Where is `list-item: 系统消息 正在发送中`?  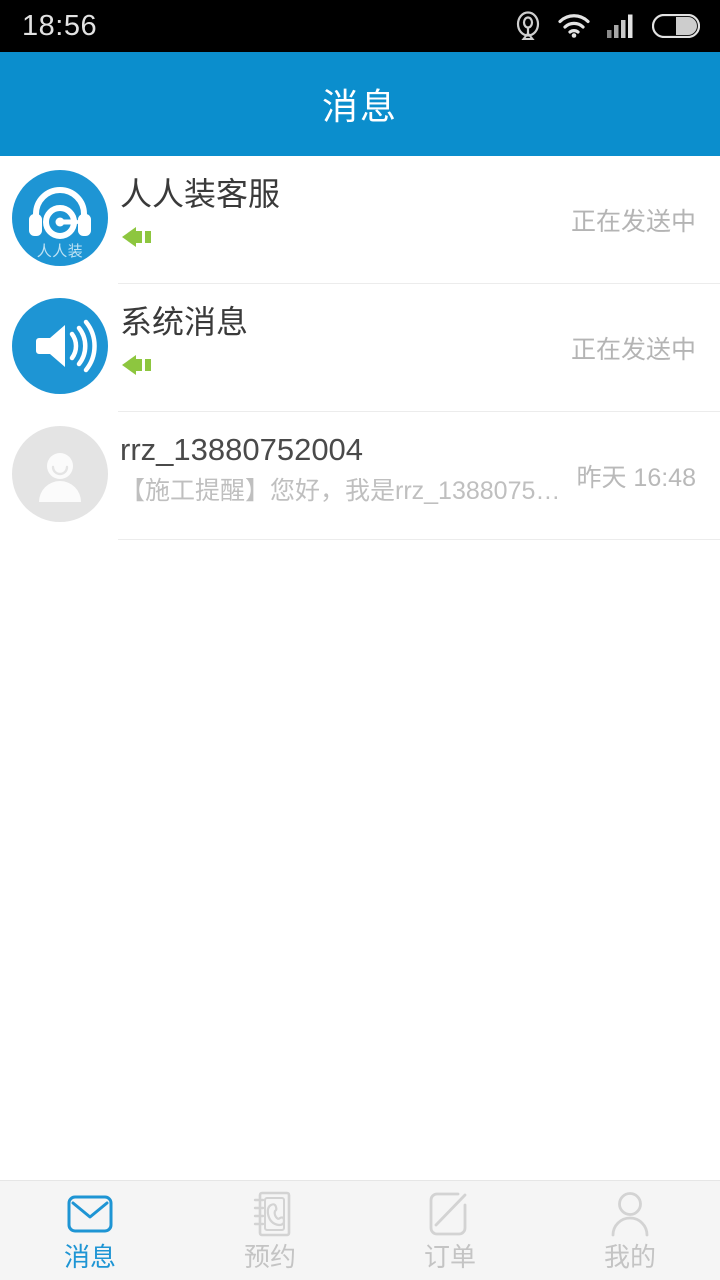 list-item: 系统消息 正在发送中 is located at coordinates (360, 348).